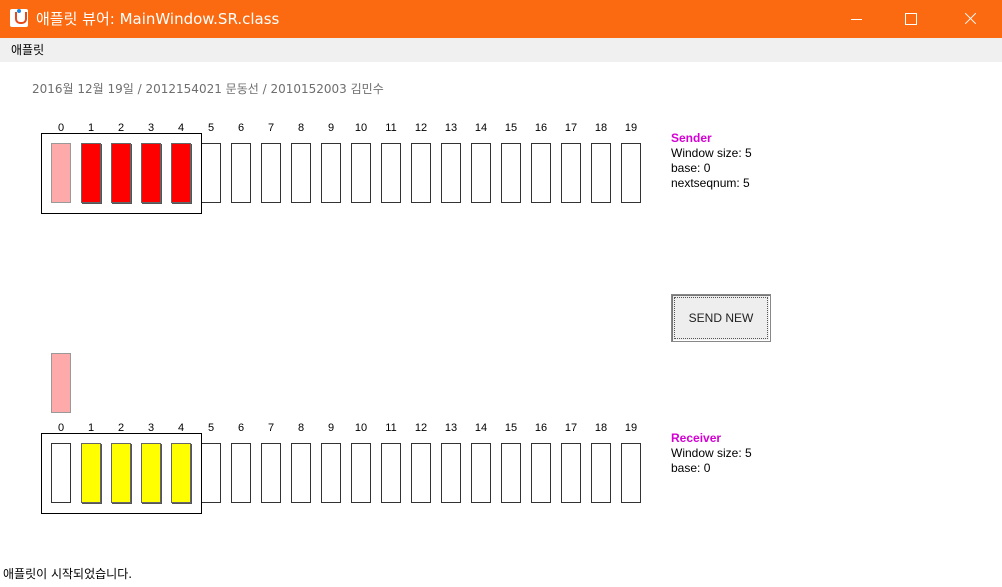 The width and height of the screenshot is (1002, 587). Describe the element at coordinates (710, 183) in the screenshot. I see `sender-nextseqnum: nextseqnum: 5` at that location.